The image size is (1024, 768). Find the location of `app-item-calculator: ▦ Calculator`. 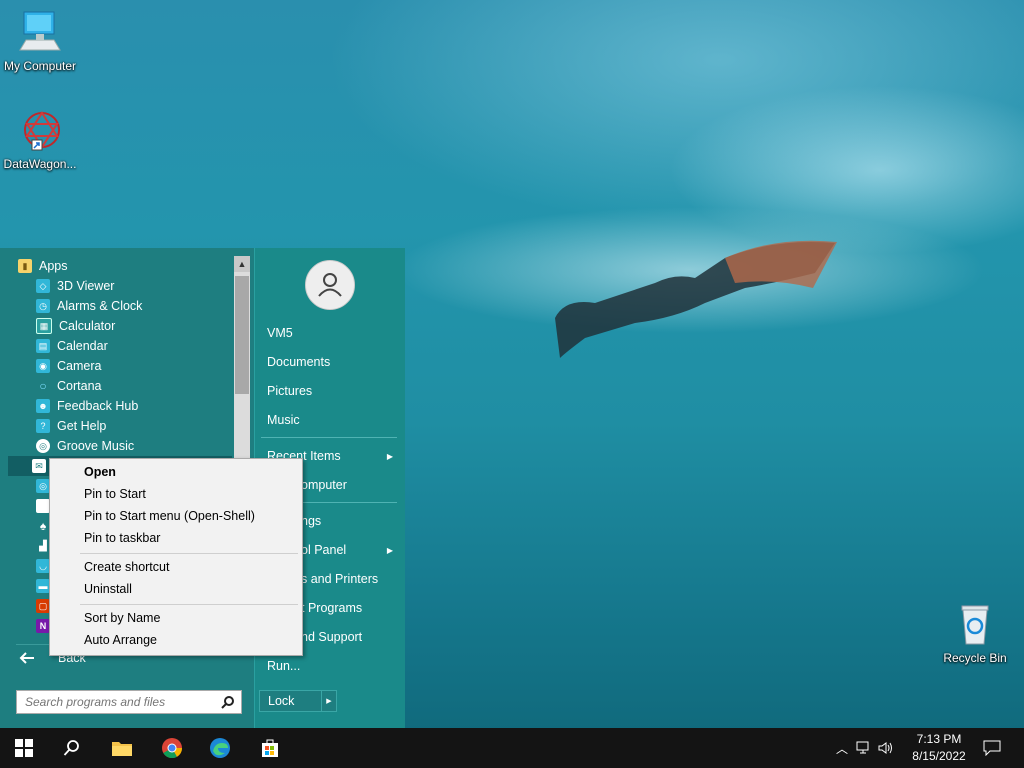

app-item-calculator: ▦ Calculator is located at coordinates (120, 326).